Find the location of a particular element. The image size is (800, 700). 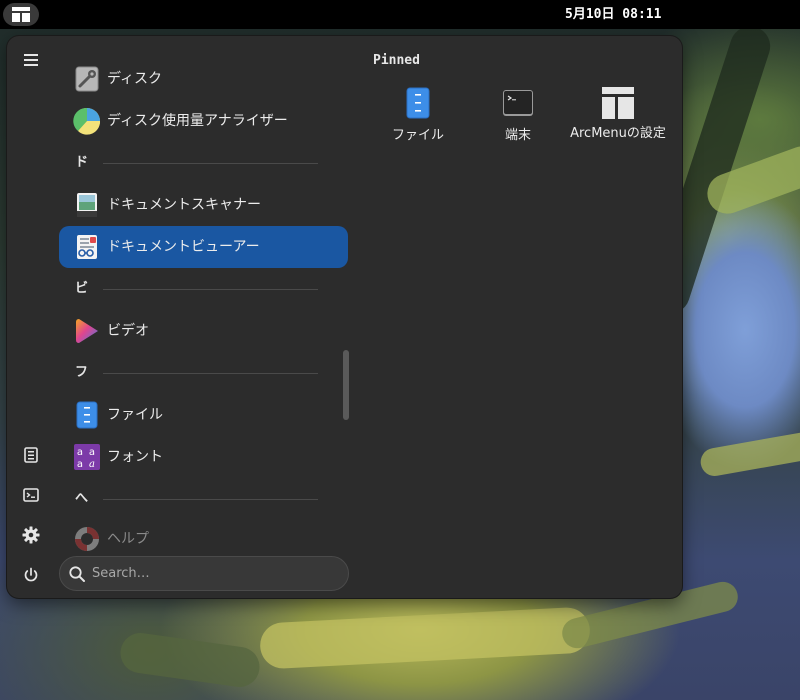

help-lifebuoy-icon is located at coordinates (87, 539).